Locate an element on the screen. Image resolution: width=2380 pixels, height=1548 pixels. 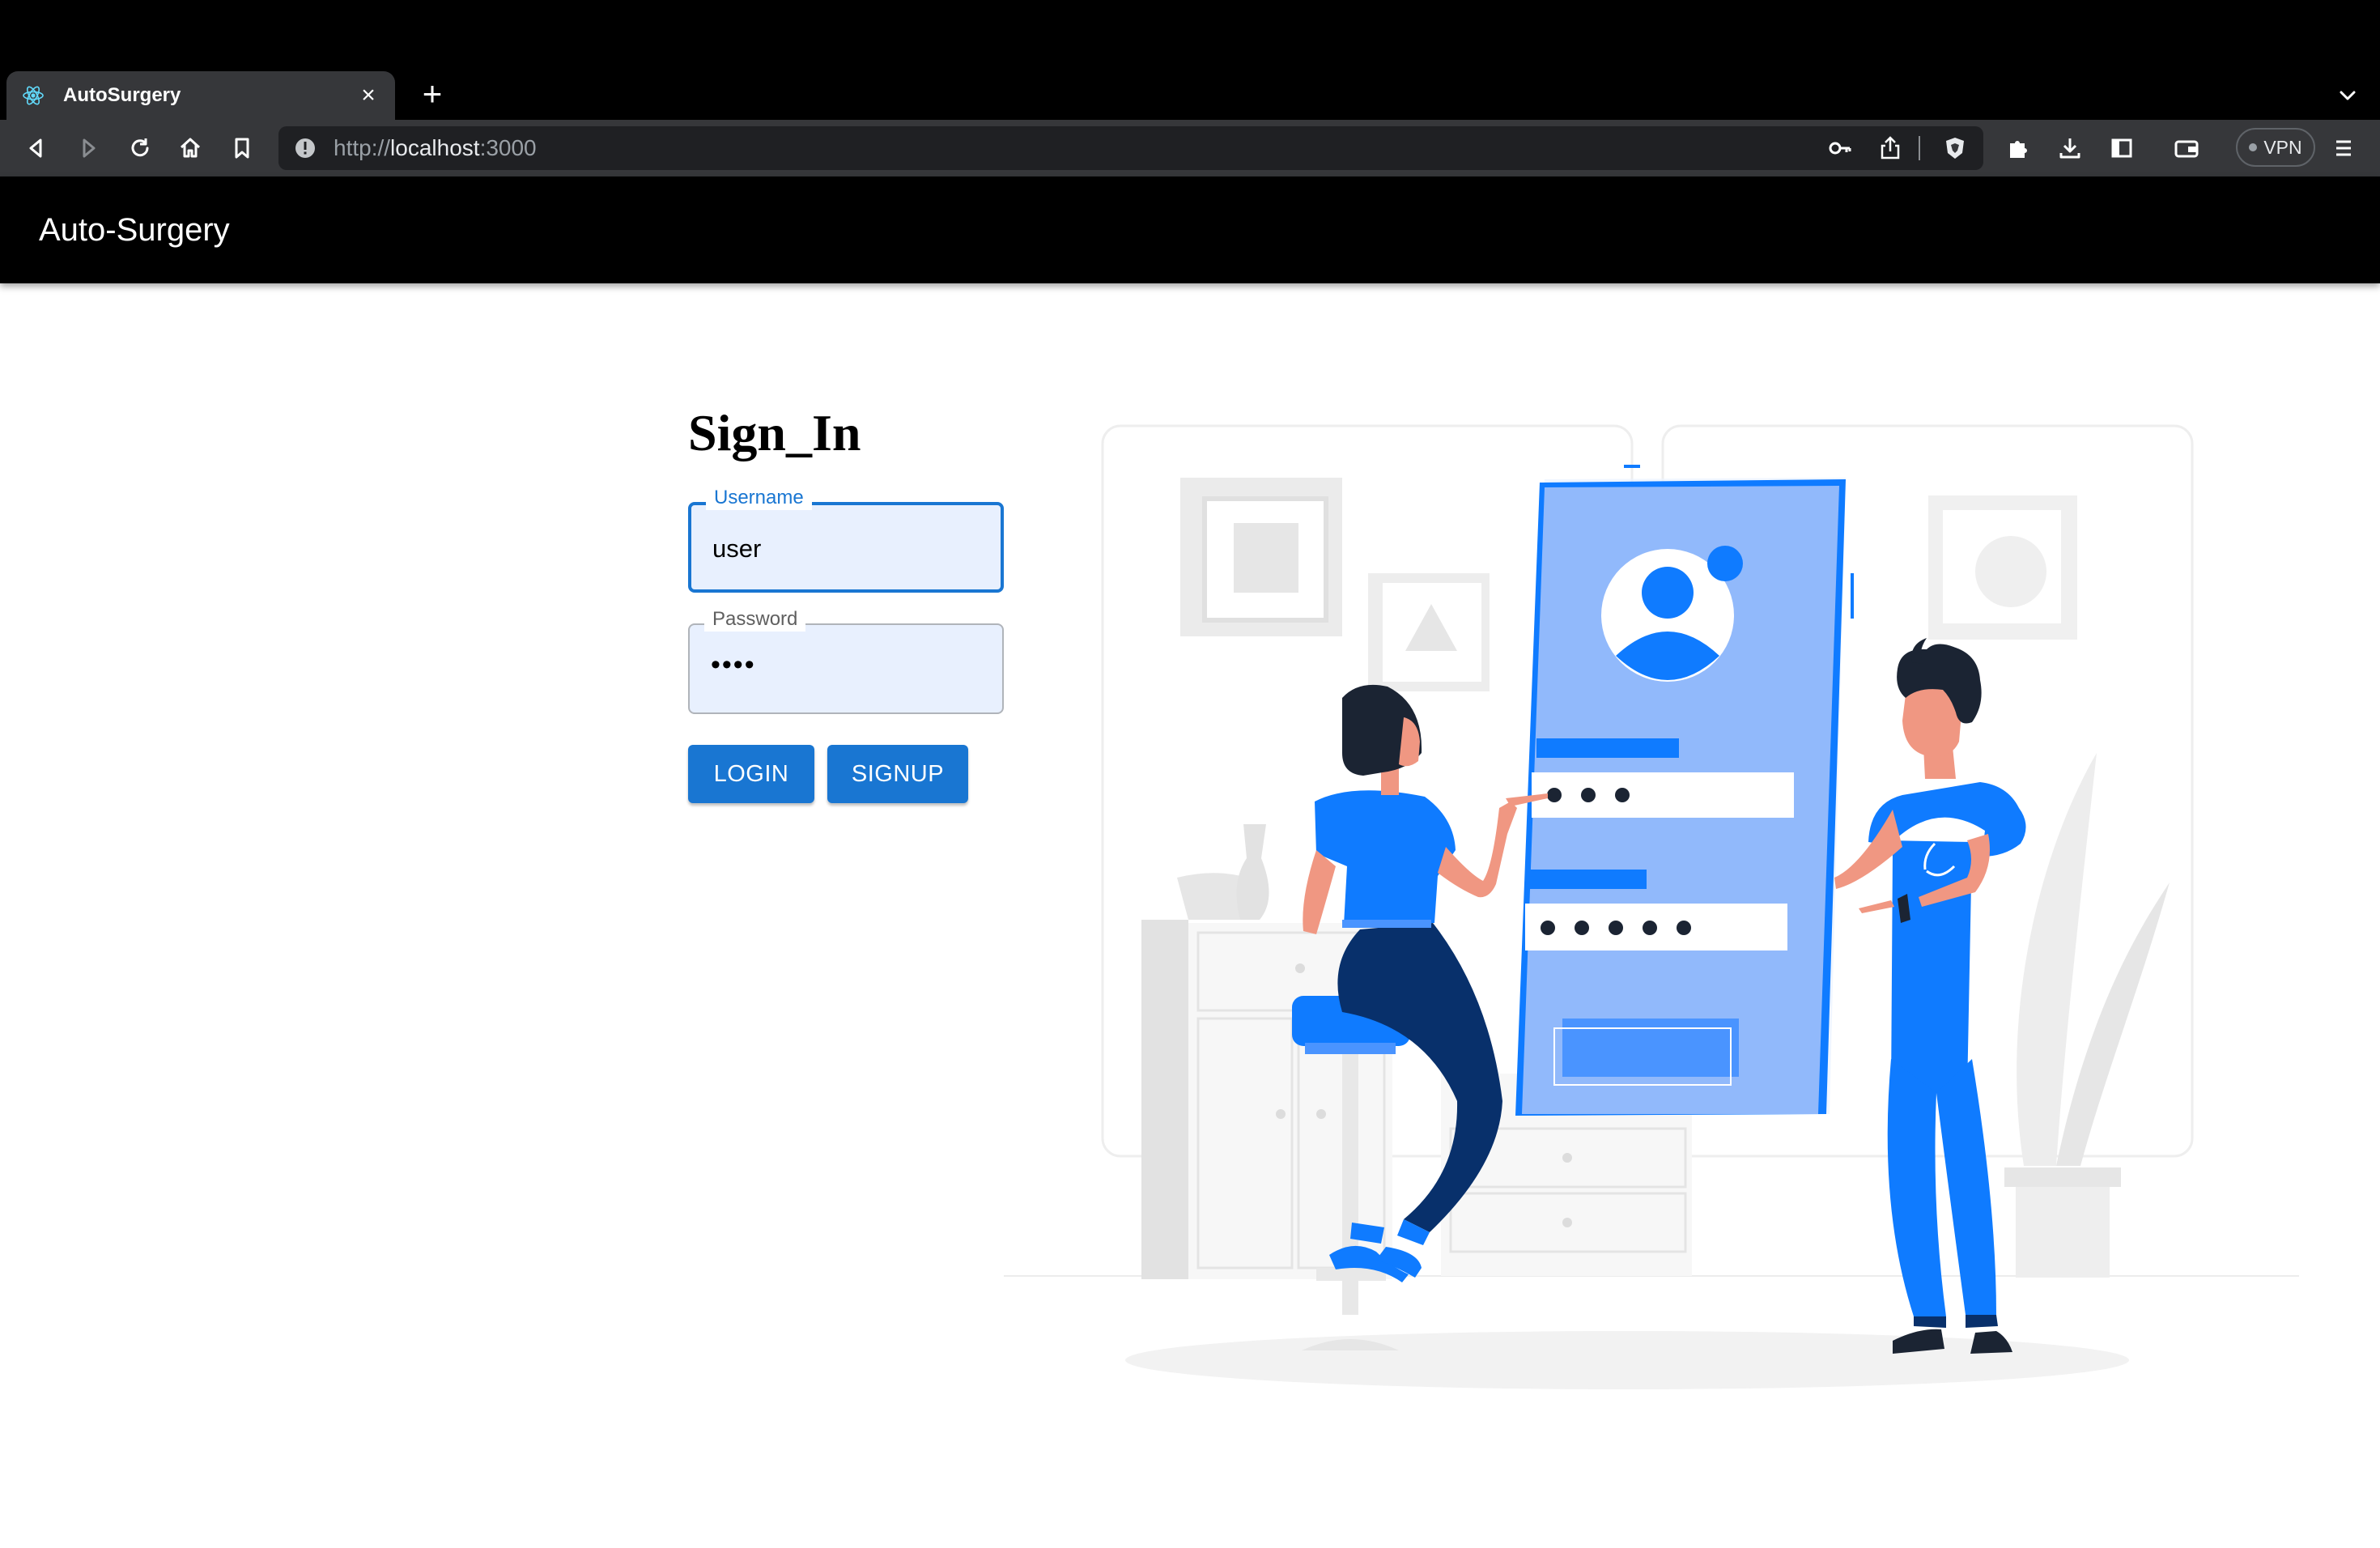
username-field: Username user is located at coordinates (846, 539).